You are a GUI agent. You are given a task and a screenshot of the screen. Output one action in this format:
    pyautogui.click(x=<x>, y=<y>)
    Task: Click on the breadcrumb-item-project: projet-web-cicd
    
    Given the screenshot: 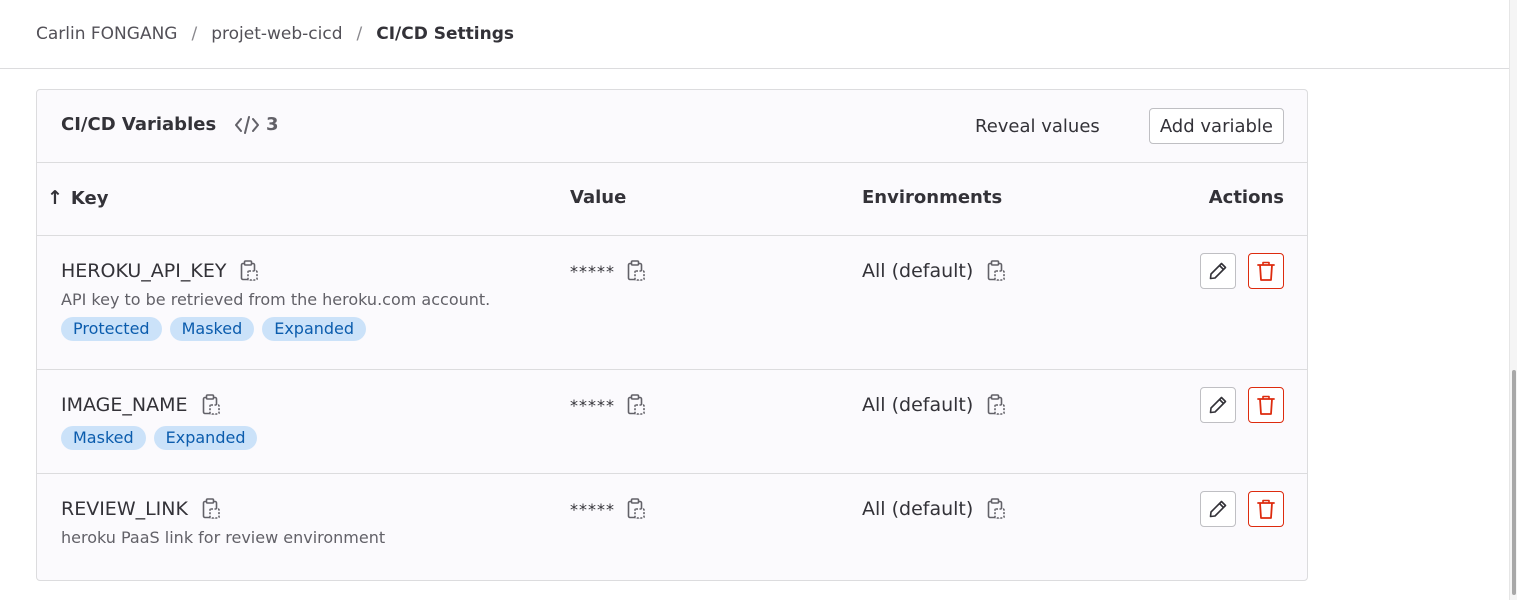 What is the action you would take?
    pyautogui.click(x=276, y=34)
    